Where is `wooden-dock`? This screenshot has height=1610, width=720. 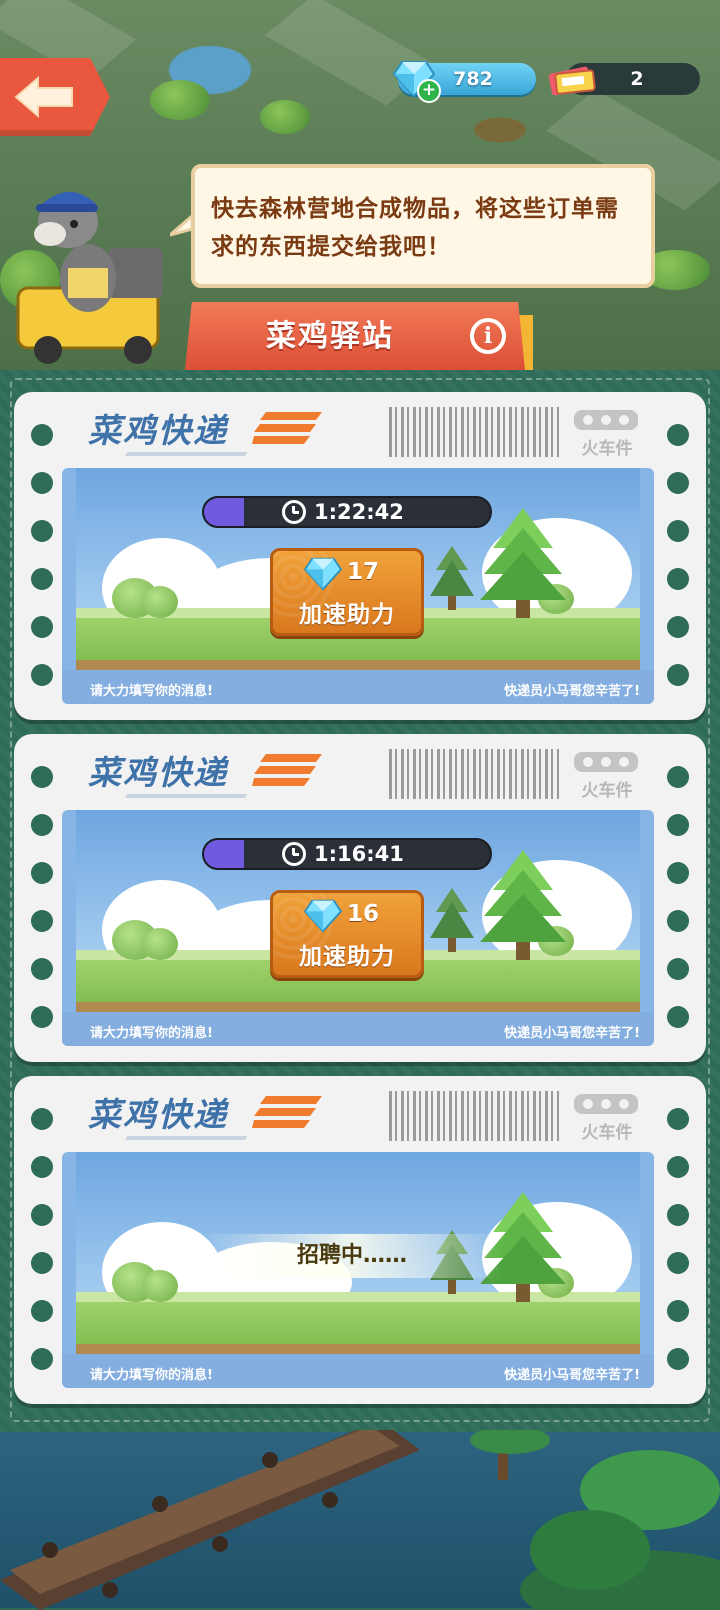 wooden-dock is located at coordinates (210, 1520).